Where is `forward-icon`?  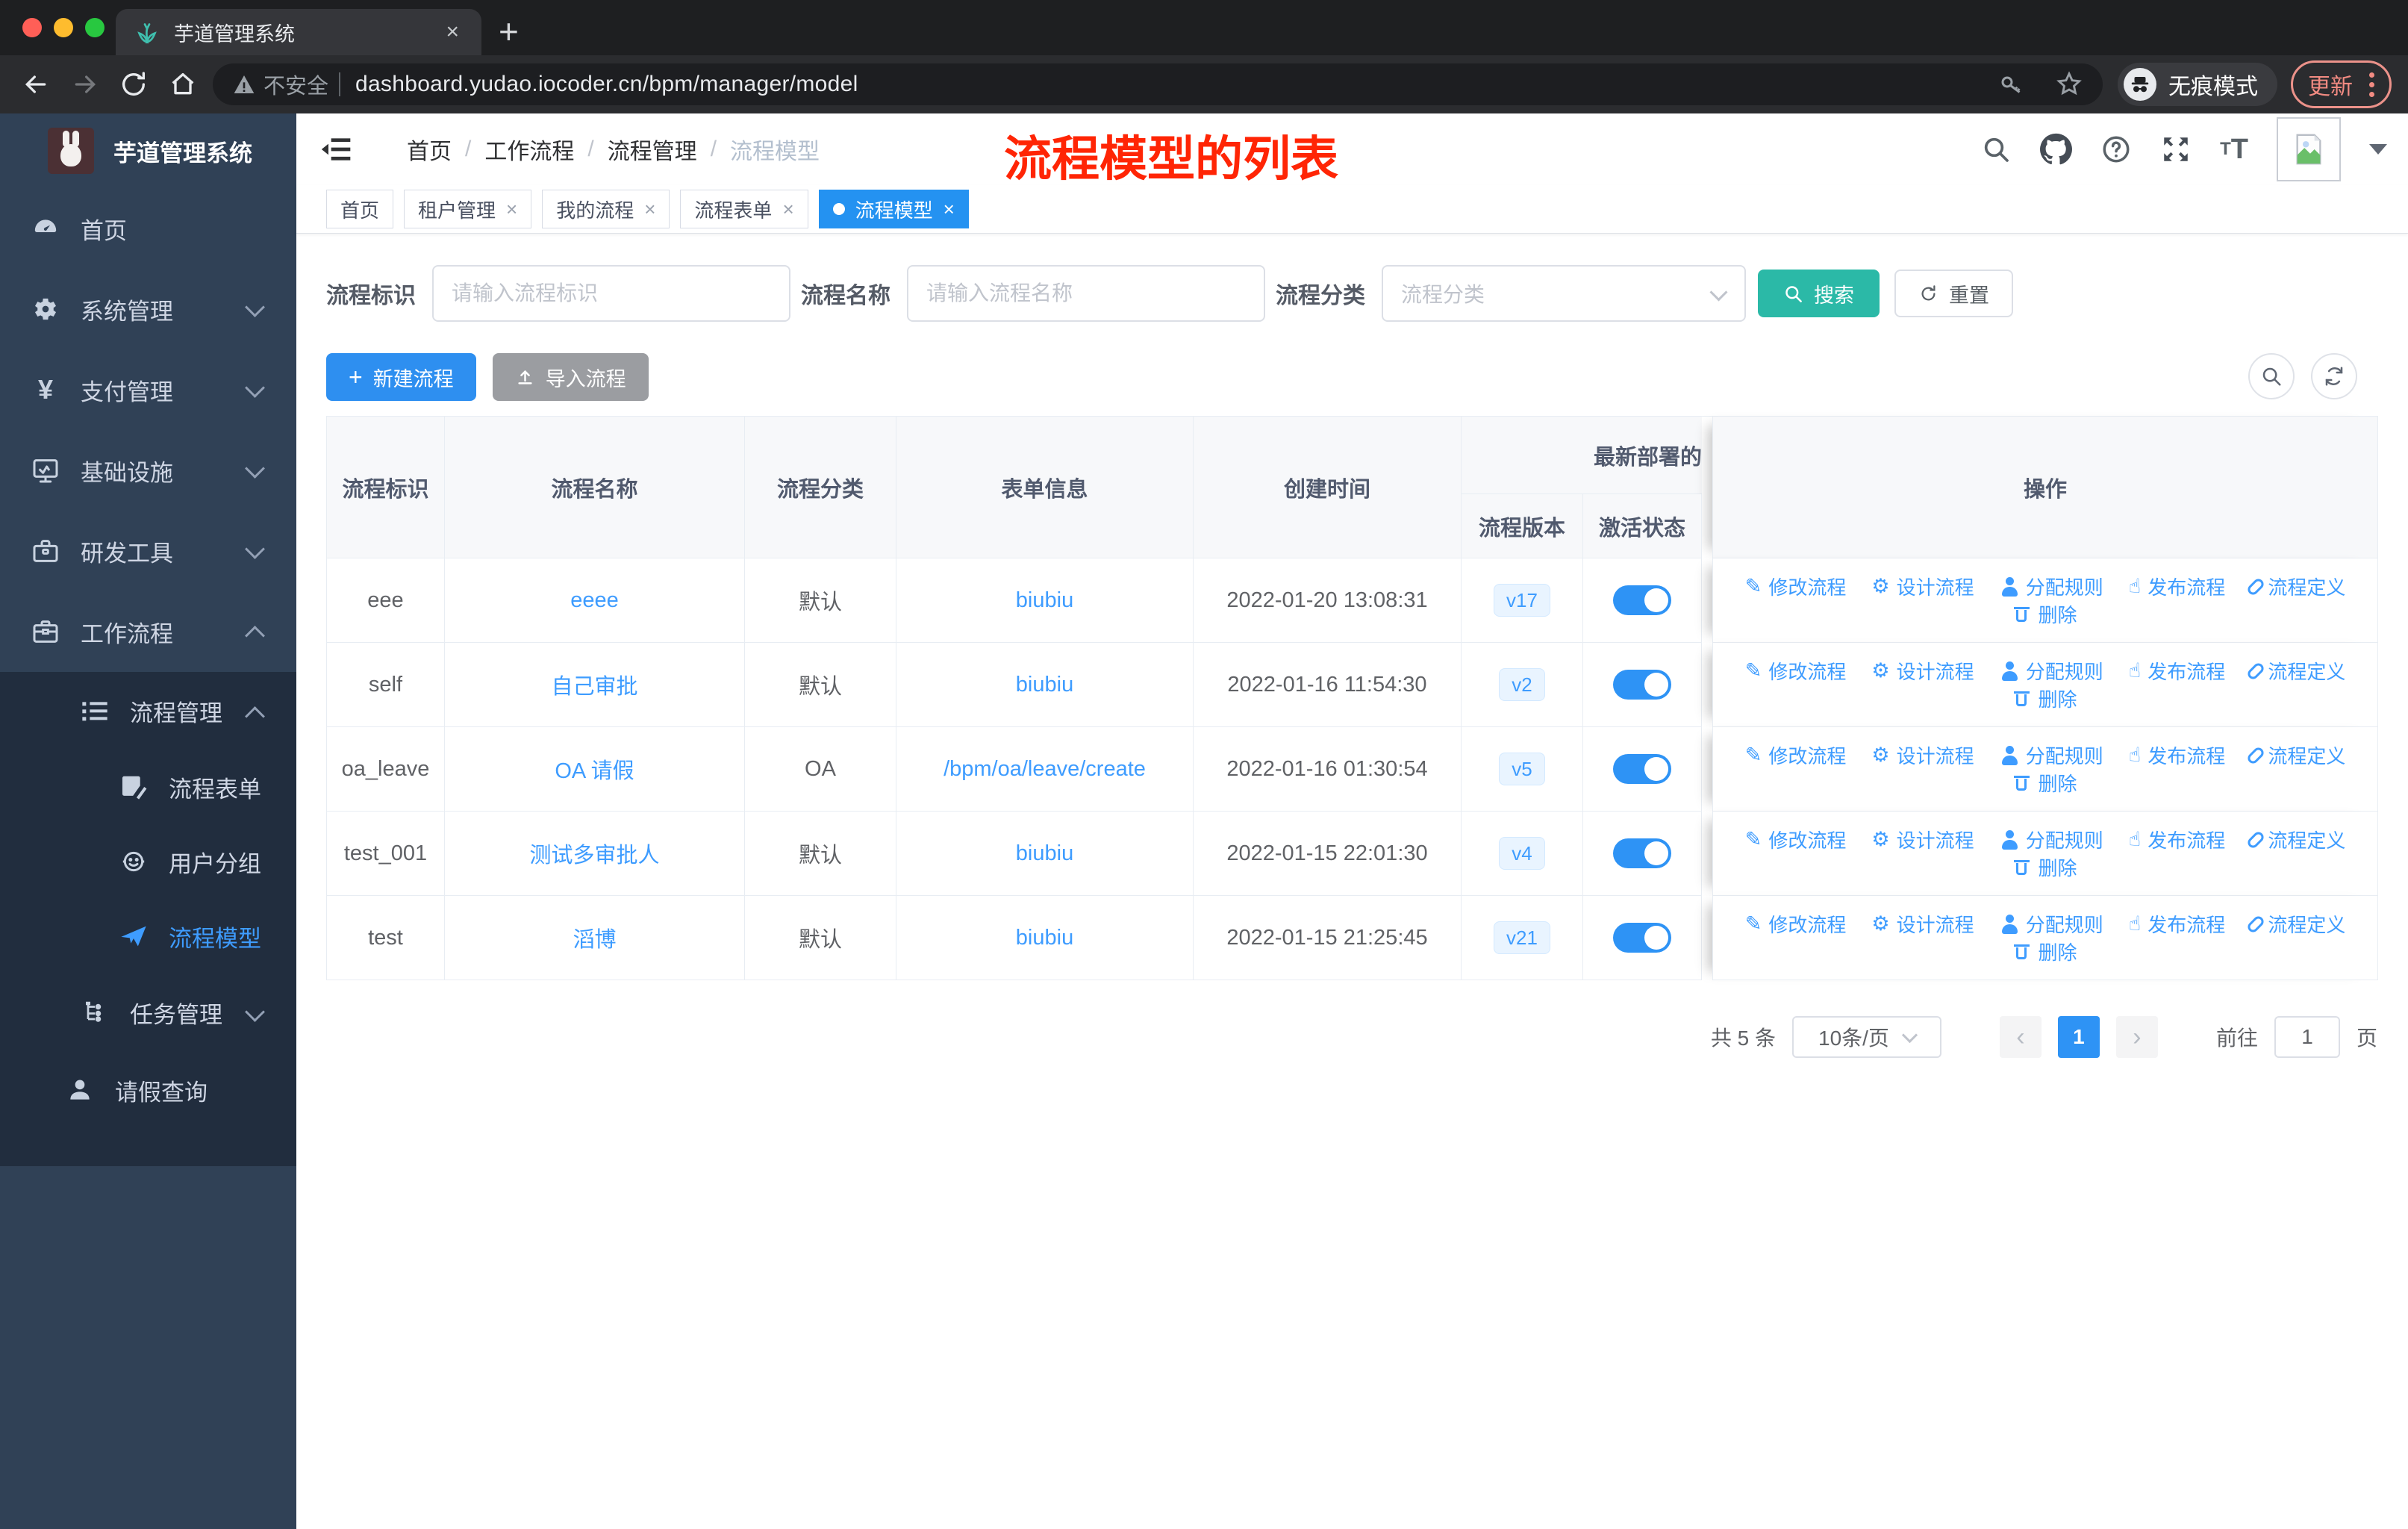
forward-icon is located at coordinates (85, 84).